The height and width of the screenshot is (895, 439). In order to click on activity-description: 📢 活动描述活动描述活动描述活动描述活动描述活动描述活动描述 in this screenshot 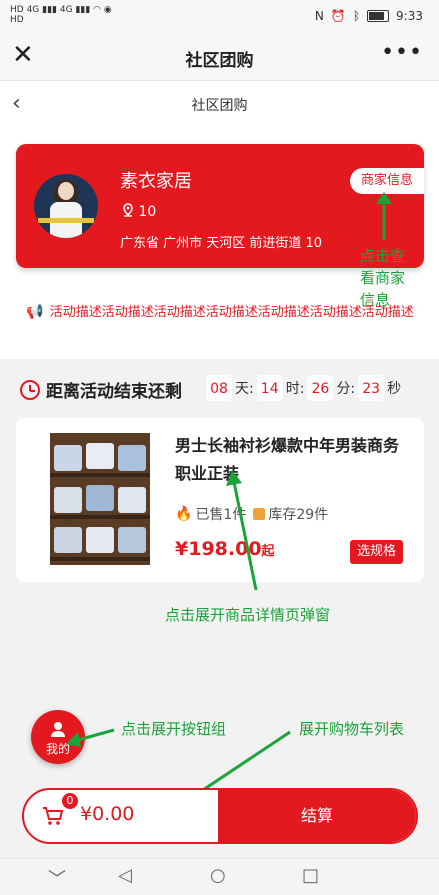, I will do `click(220, 312)`.